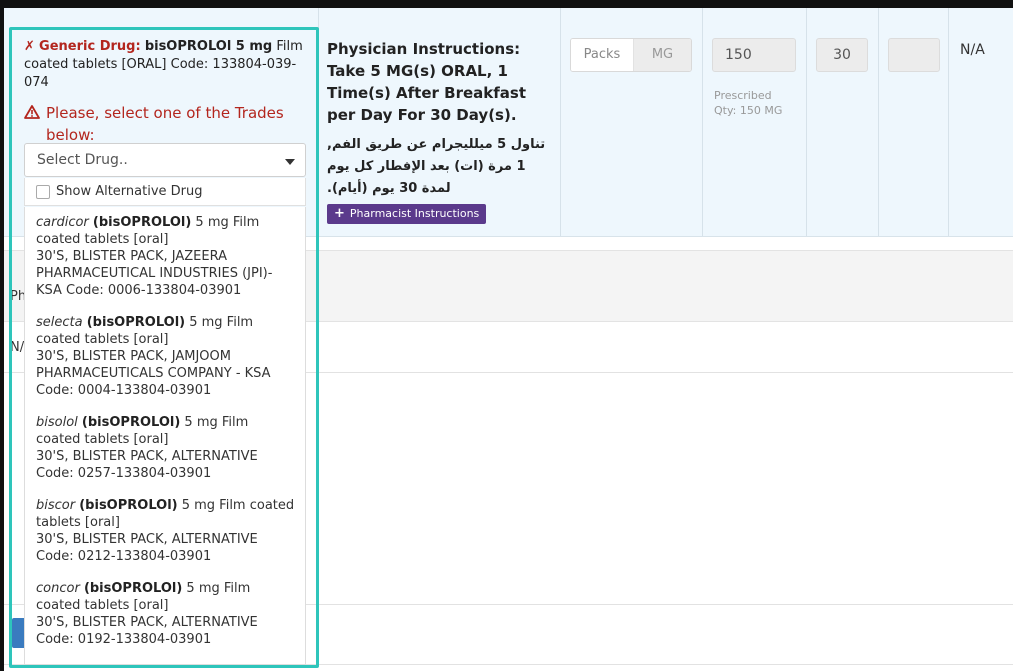  Describe the element at coordinates (165, 124) in the screenshot. I see `warning-text: Please, select one of the Trades below:` at that location.